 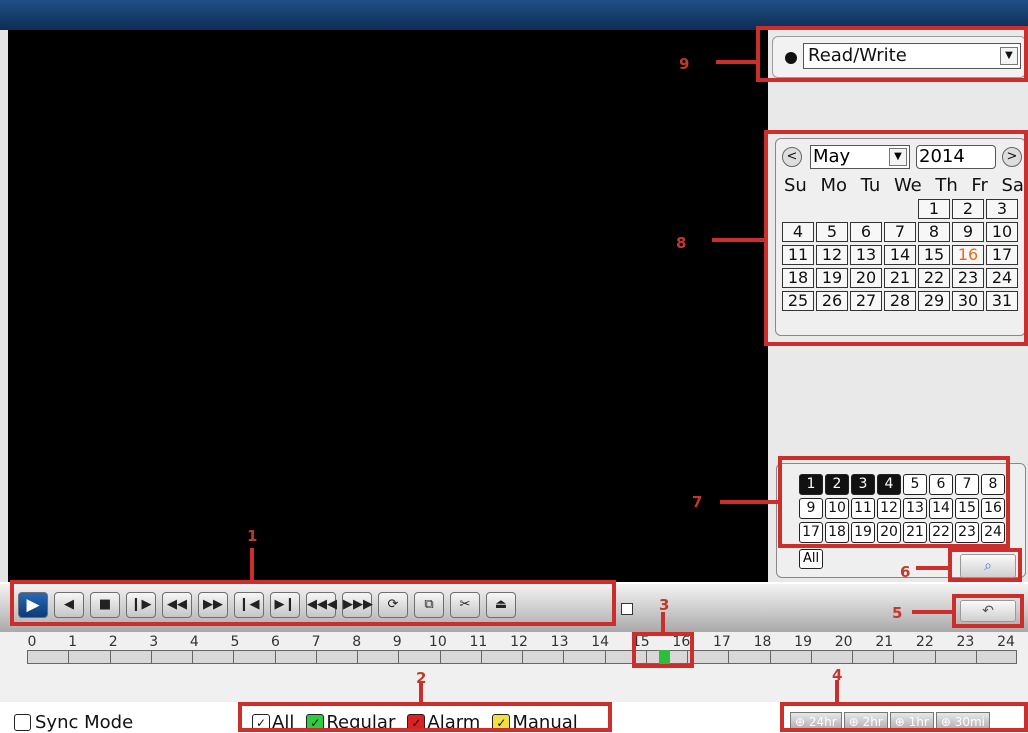 What do you see at coordinates (275, 642) in the screenshot?
I see `timeline-hour-label: 6` at bounding box center [275, 642].